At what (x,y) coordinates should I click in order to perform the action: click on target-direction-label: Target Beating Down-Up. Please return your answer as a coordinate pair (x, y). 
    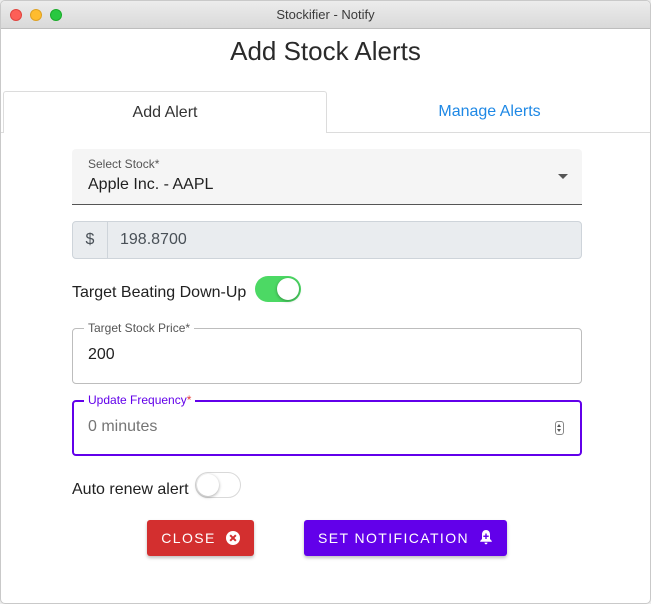
    Looking at the image, I should click on (159, 292).